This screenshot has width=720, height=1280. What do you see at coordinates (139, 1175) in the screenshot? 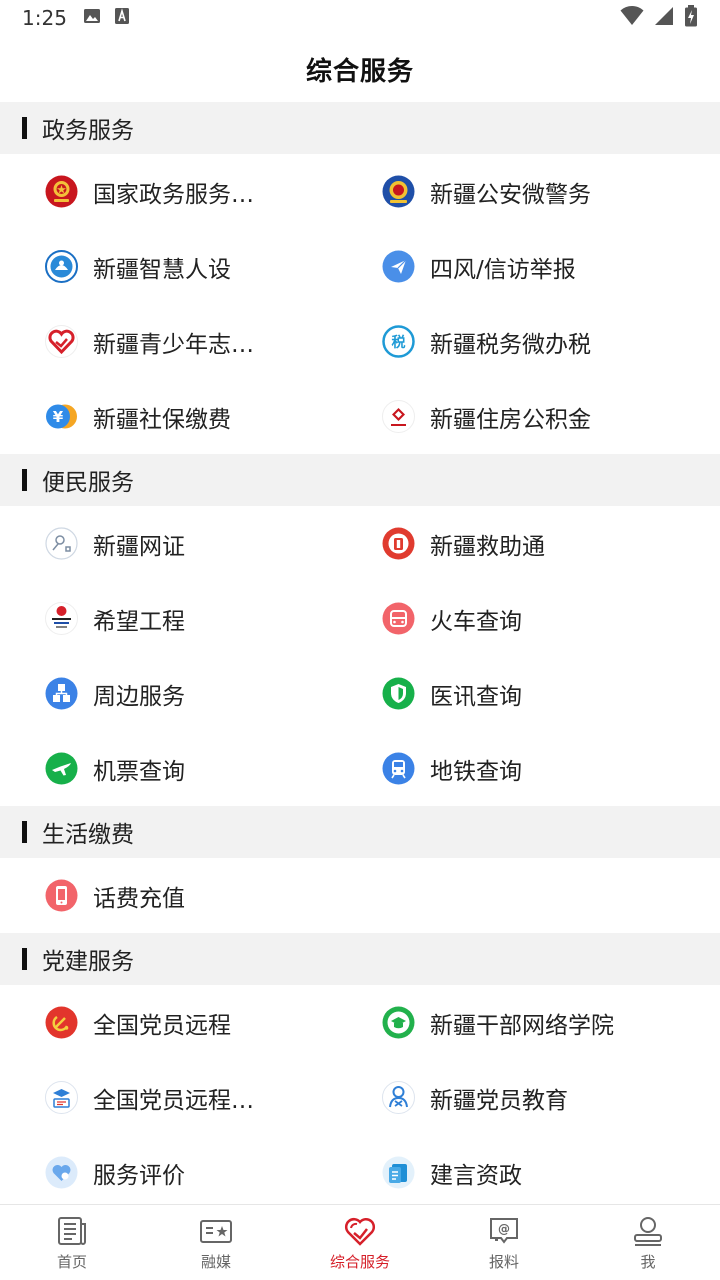
I see `service-label: 服务评价` at bounding box center [139, 1175].